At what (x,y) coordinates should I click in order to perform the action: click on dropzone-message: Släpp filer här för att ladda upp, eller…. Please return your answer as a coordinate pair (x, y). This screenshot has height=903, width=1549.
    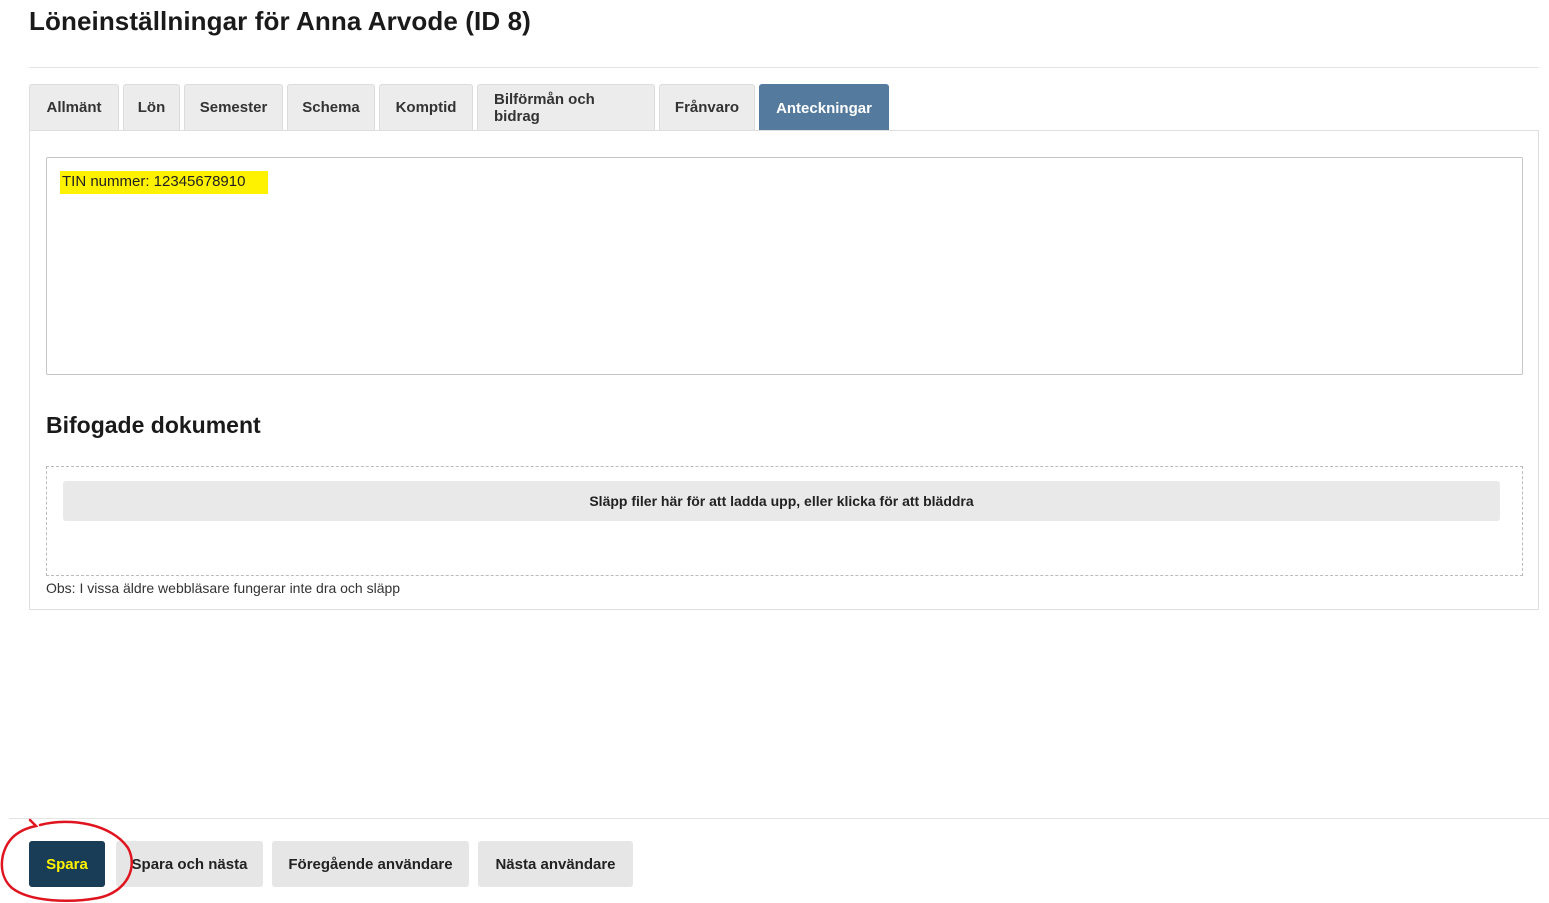
    Looking at the image, I should click on (781, 501).